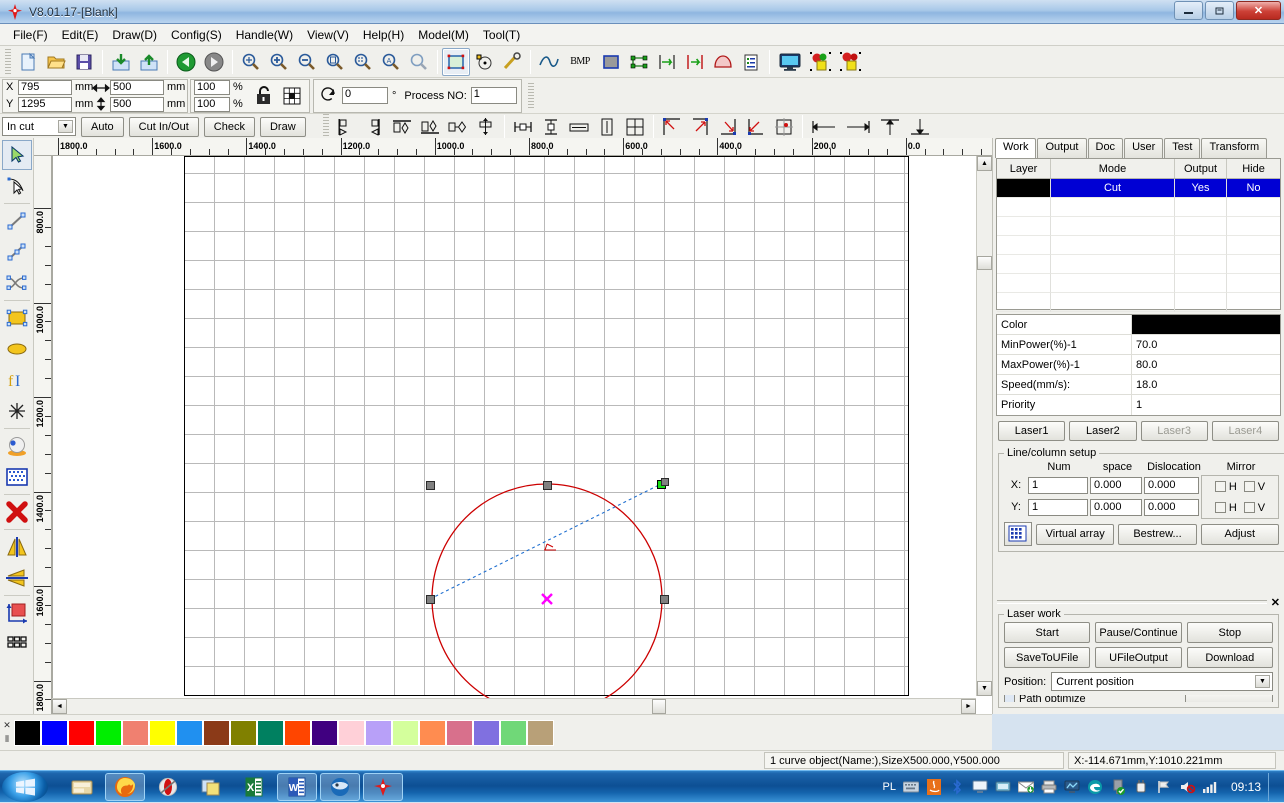 This screenshot has height=803, width=1284. I want to click on tray-clock: 09:13, so click(1246, 787).